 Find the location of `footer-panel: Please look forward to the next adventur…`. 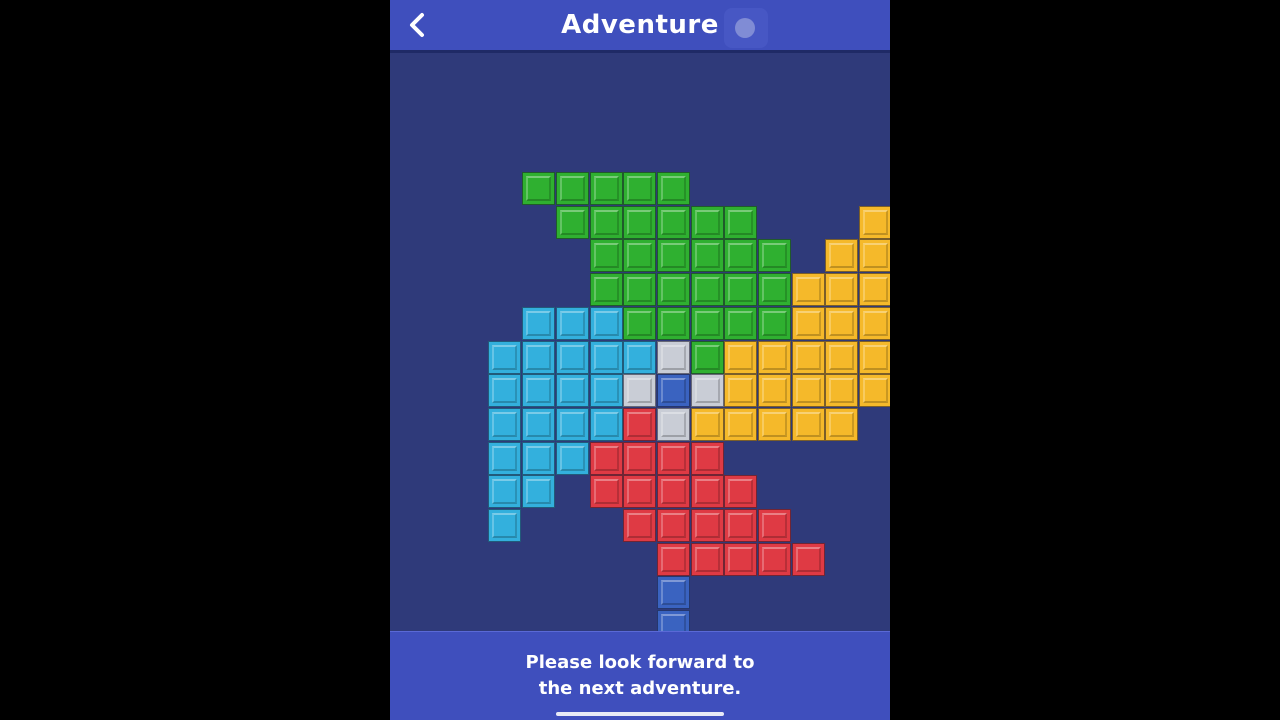

footer-panel: Please look forward to the next adventur… is located at coordinates (640, 675).